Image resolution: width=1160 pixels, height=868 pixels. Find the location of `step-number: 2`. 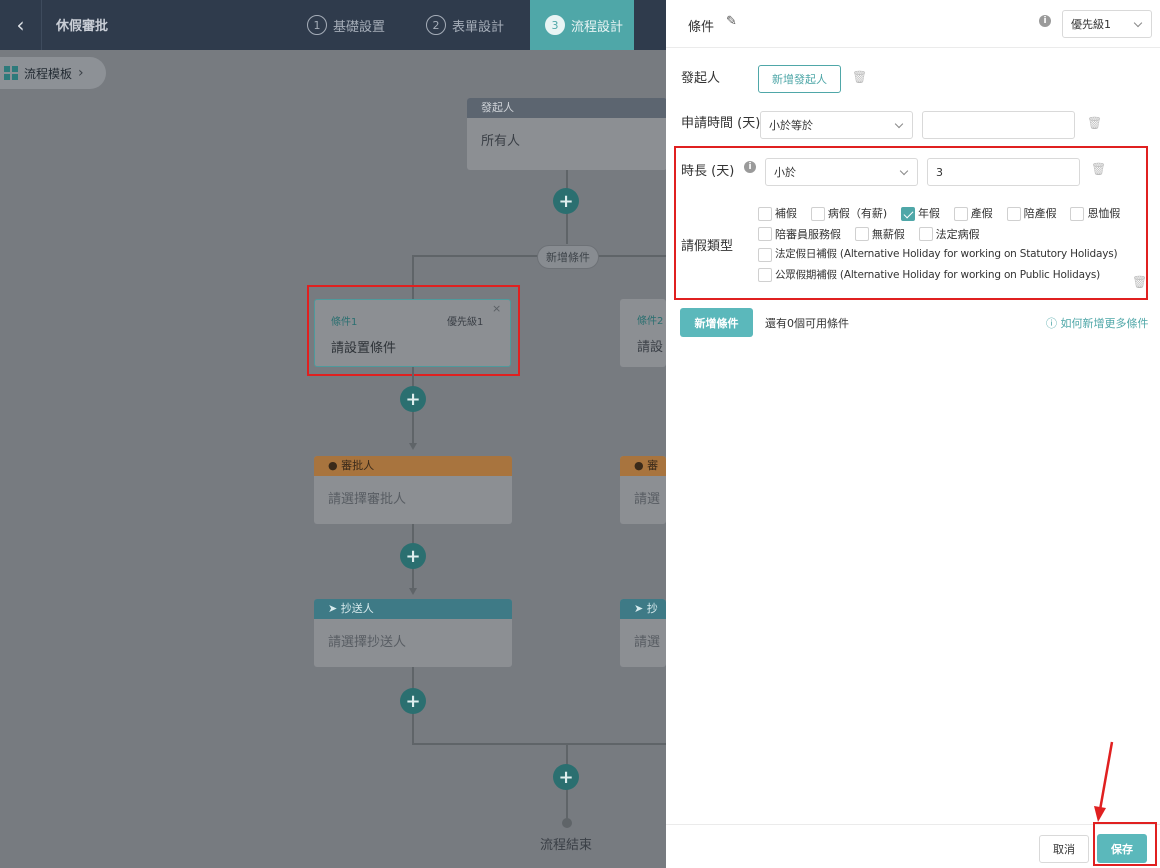

step-number: 2 is located at coordinates (436, 25).